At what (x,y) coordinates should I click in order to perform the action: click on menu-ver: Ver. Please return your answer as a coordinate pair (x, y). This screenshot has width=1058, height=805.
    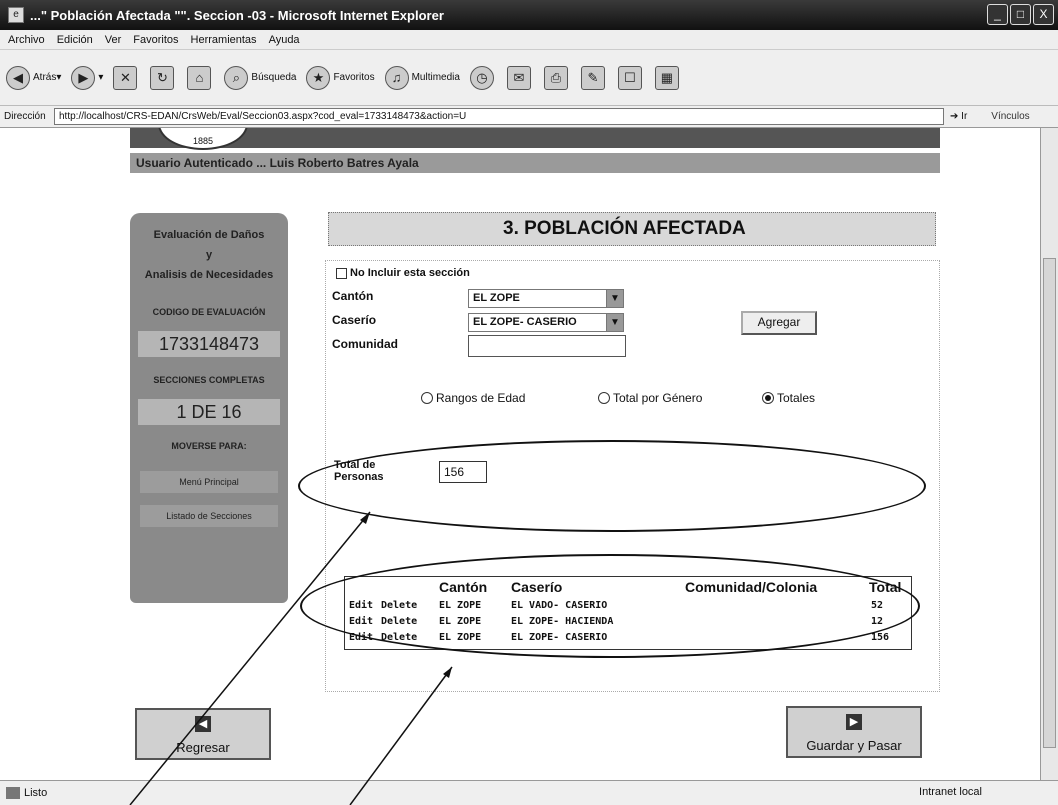
    Looking at the image, I should click on (113, 40).